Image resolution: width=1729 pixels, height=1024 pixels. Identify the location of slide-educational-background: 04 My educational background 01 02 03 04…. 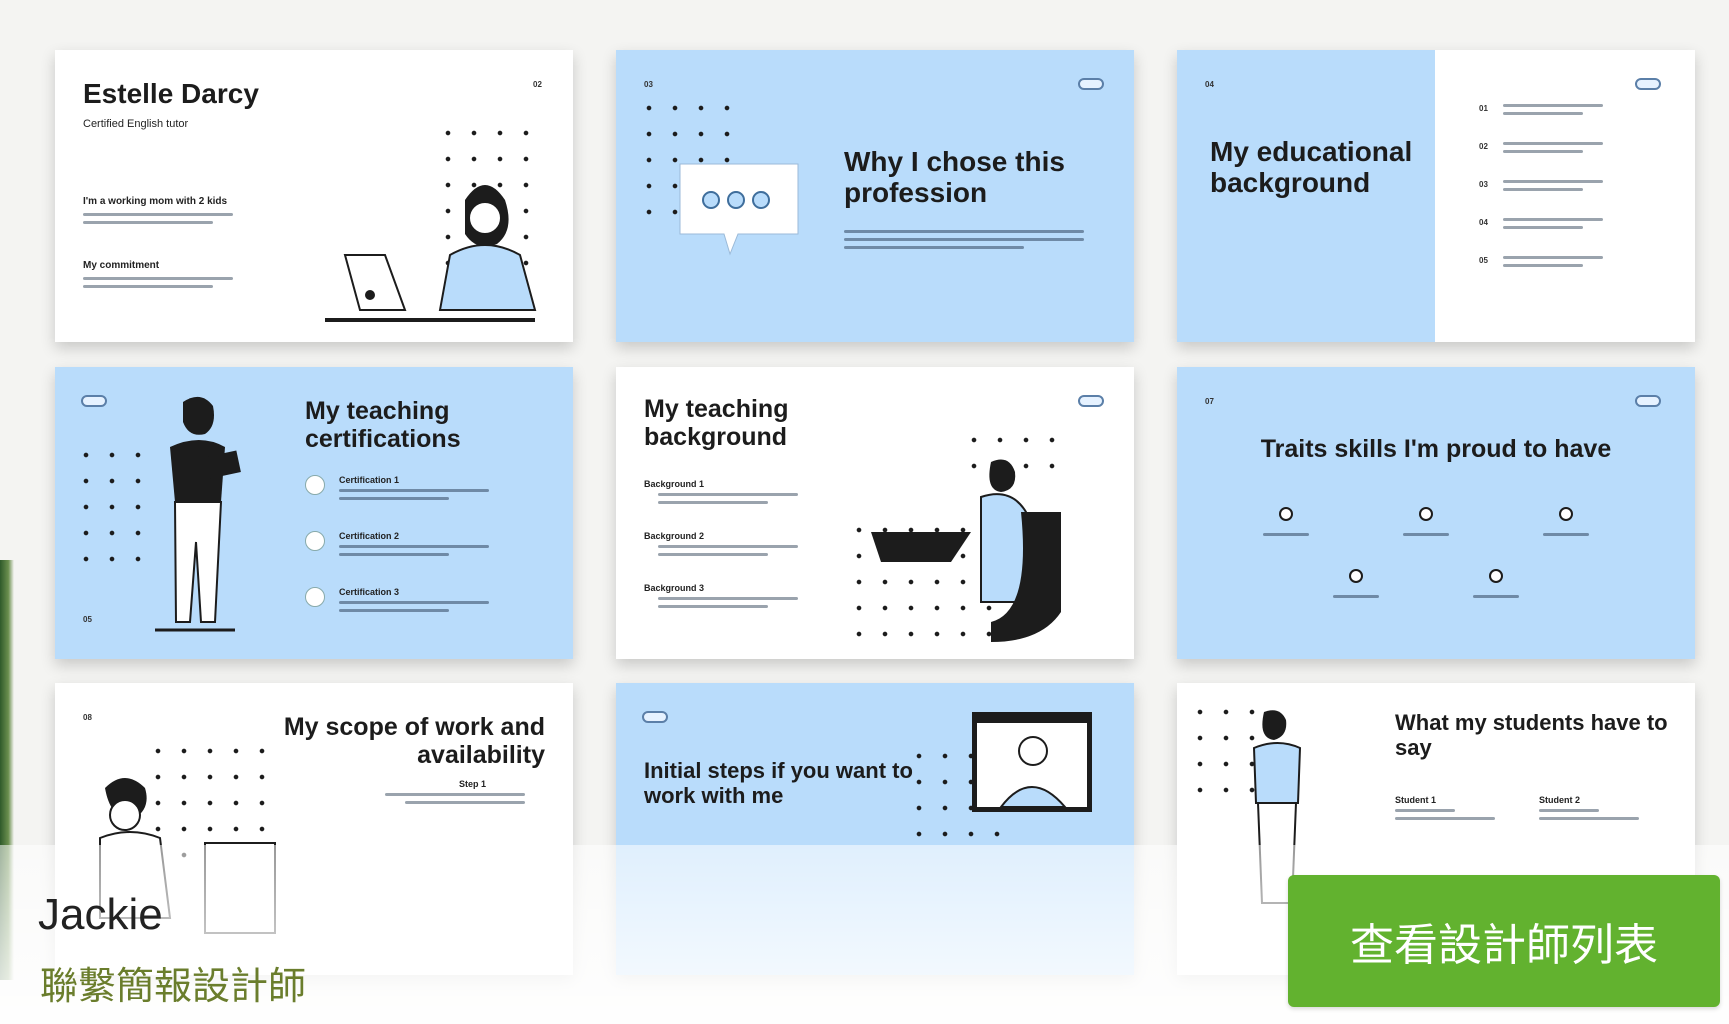
(1436, 196).